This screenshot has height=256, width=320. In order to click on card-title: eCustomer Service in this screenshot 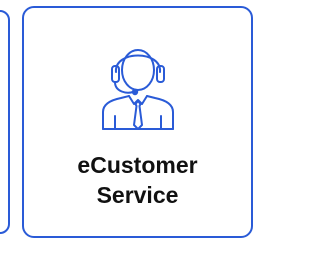, I will do `click(137, 180)`.